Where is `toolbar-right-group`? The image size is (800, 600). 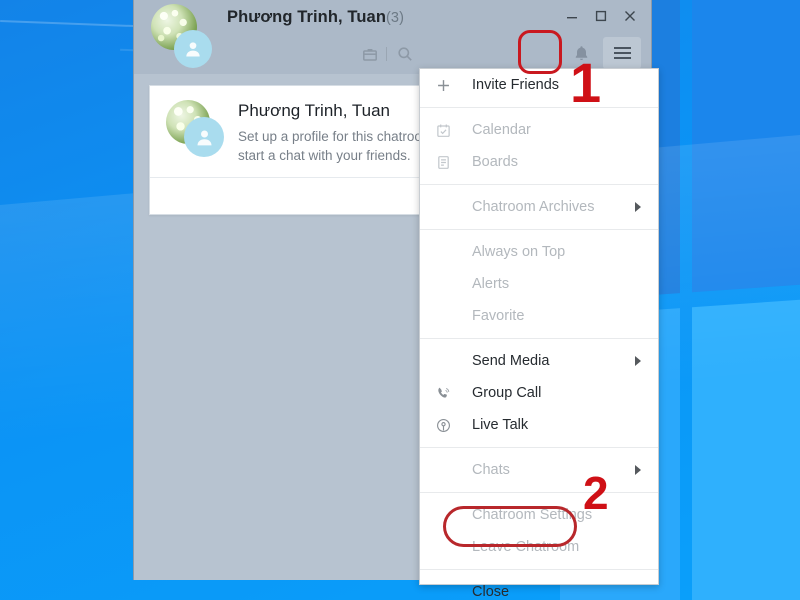
toolbar-right-group is located at coordinates (603, 53).